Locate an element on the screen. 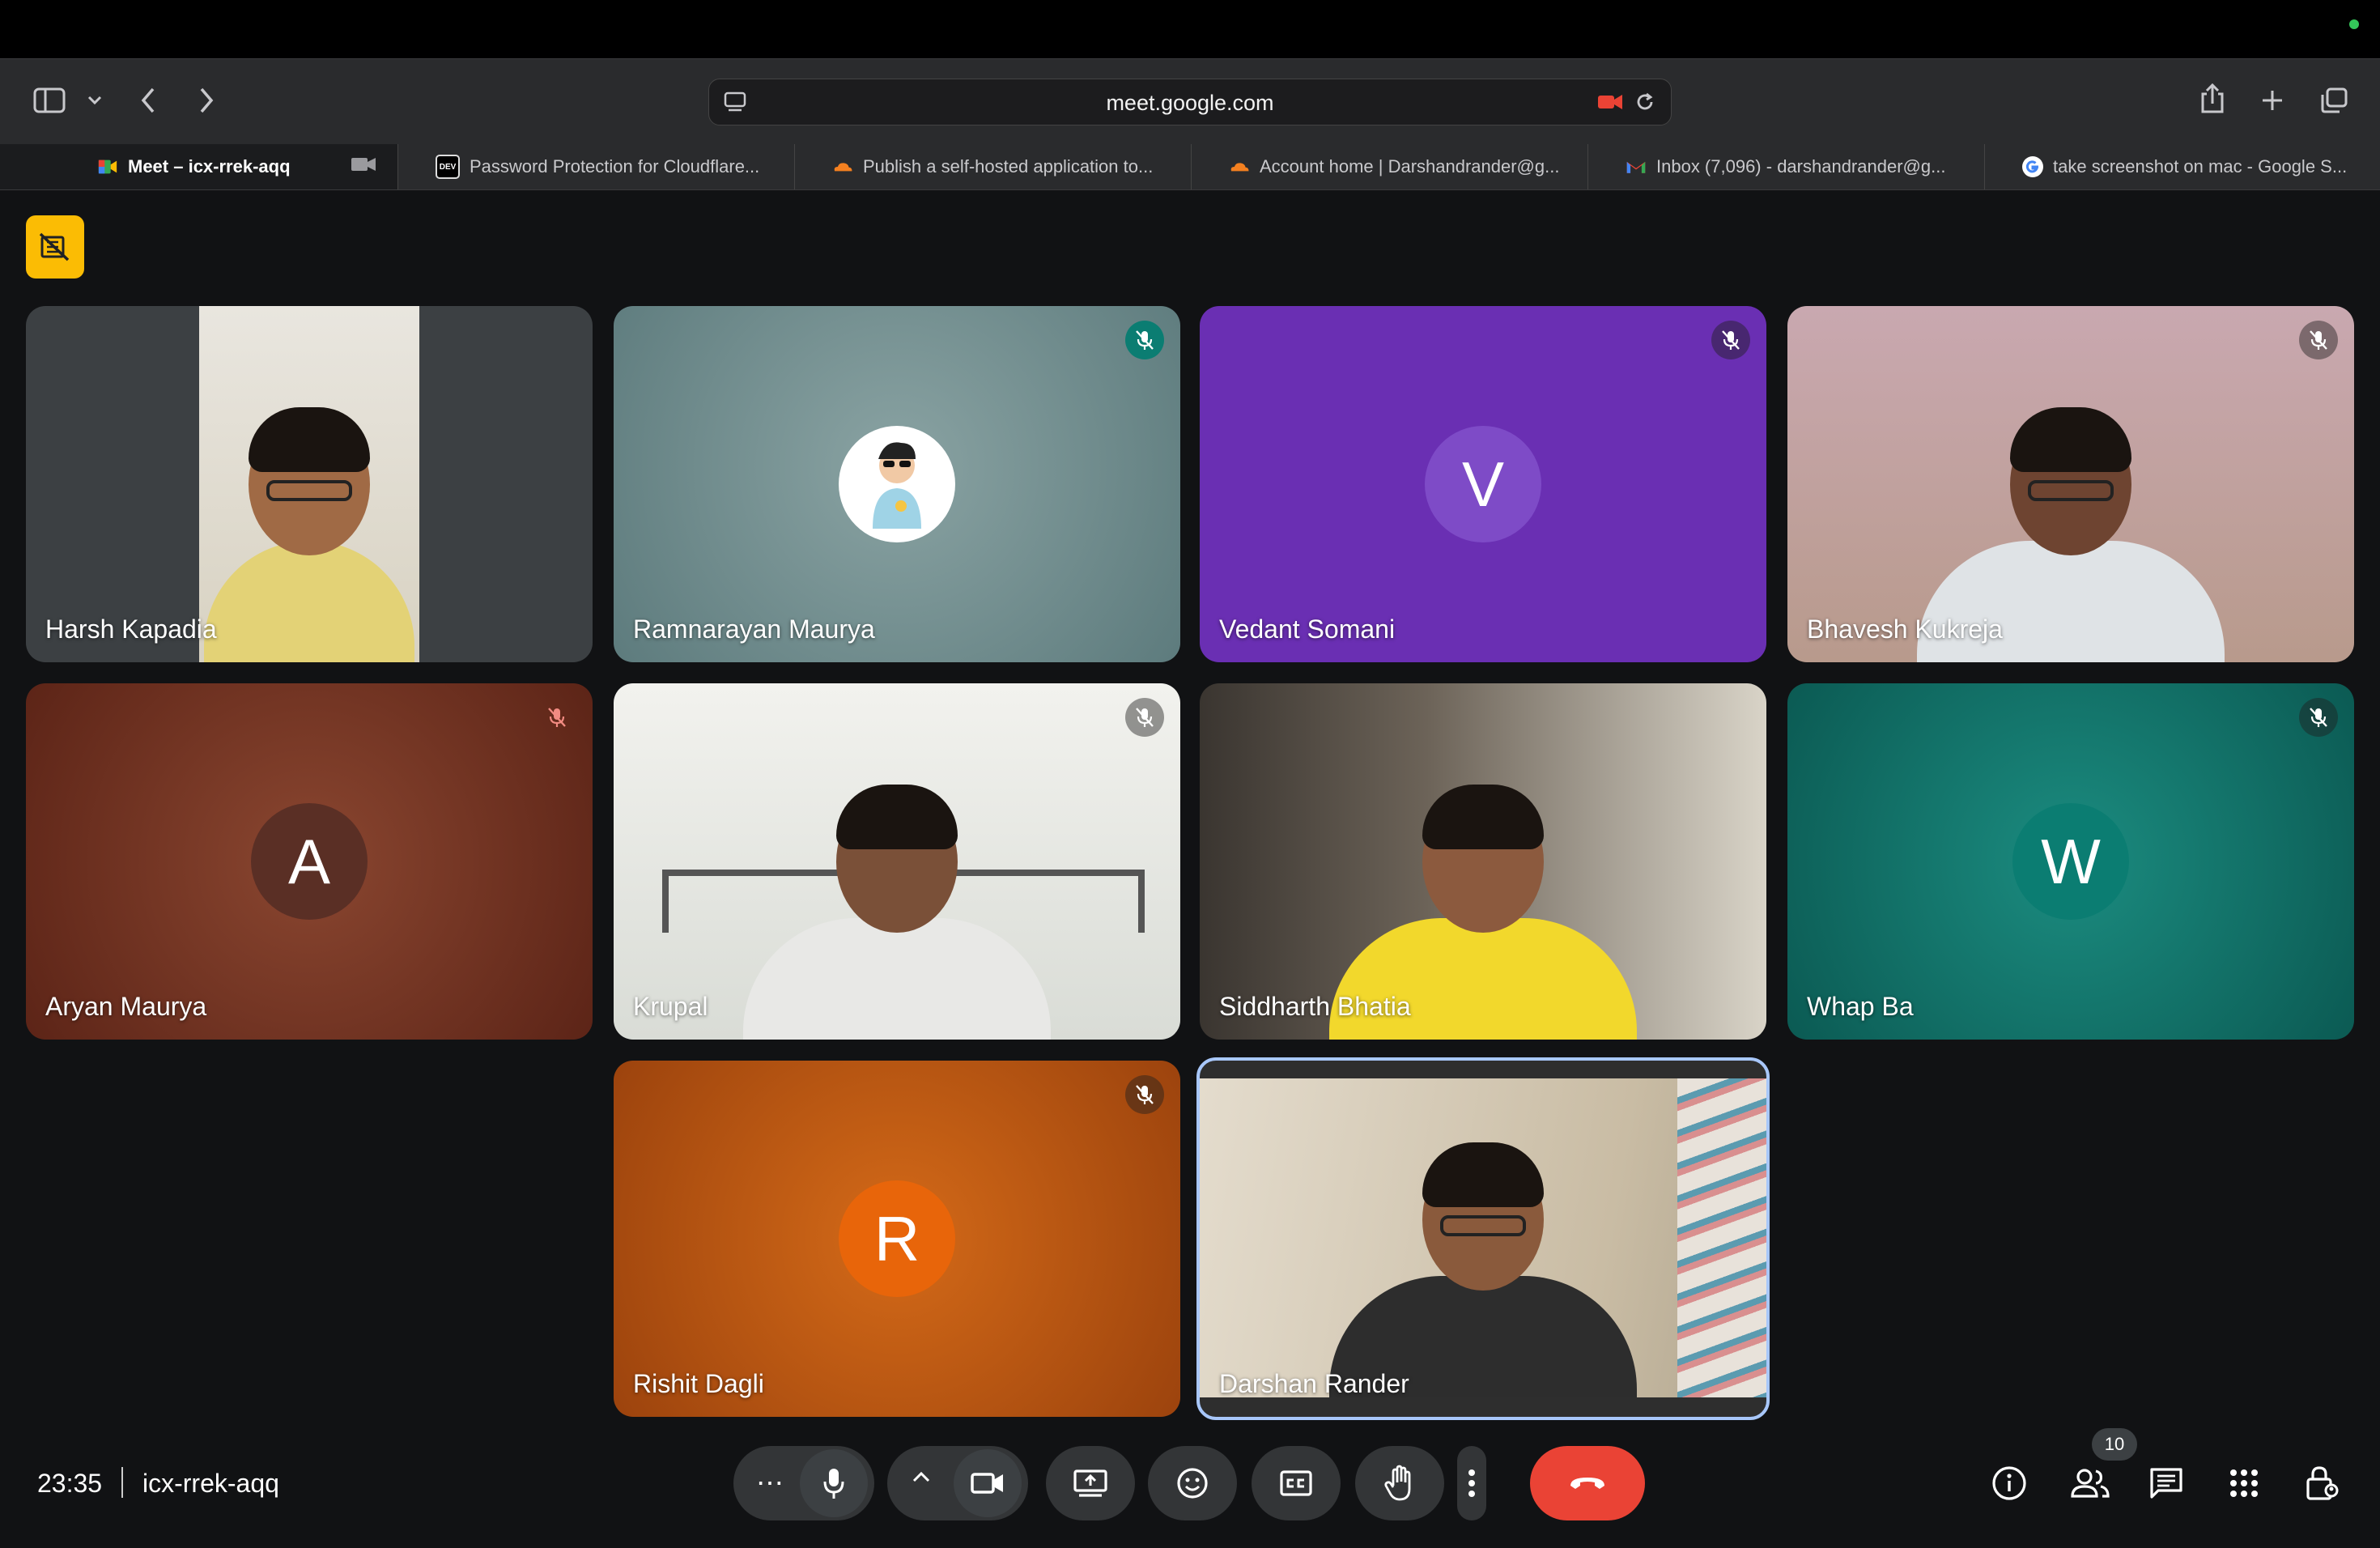 The image size is (2380, 1548). tab-label: Meet – icx-rrek-aqq is located at coordinates (210, 166).